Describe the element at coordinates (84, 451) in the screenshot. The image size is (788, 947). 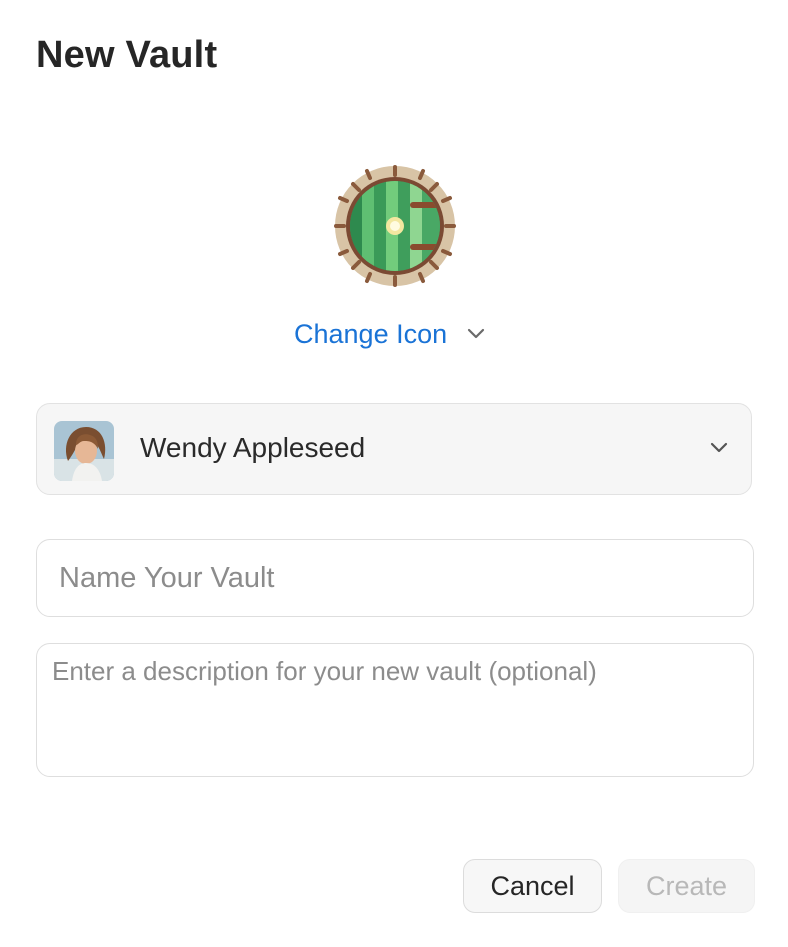
I see `user-avatar` at that location.